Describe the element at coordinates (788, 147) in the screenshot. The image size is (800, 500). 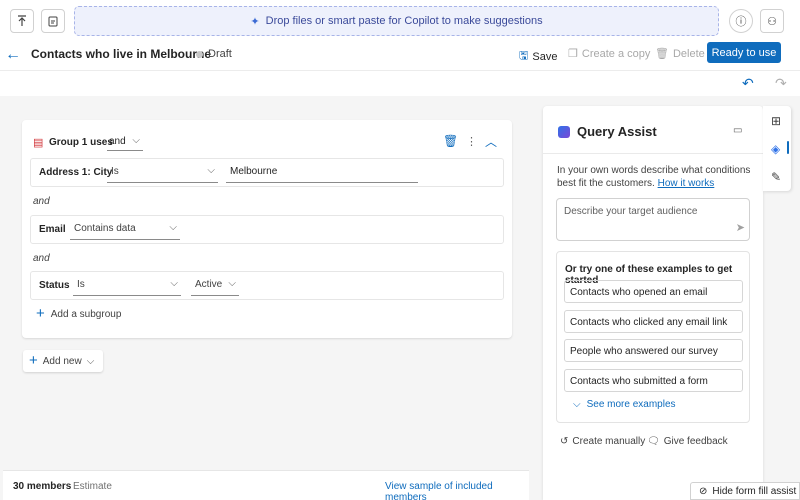
I see `active-indicator` at that location.